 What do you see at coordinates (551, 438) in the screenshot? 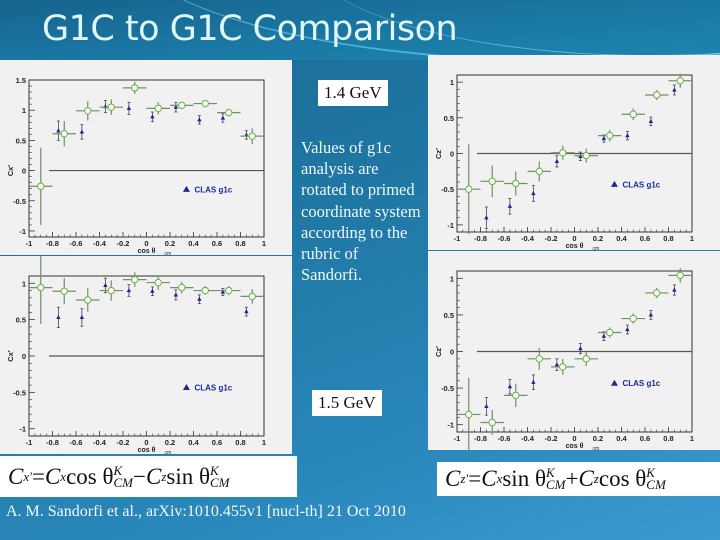
I see `x-tick-label: -0.2` at bounding box center [551, 438].